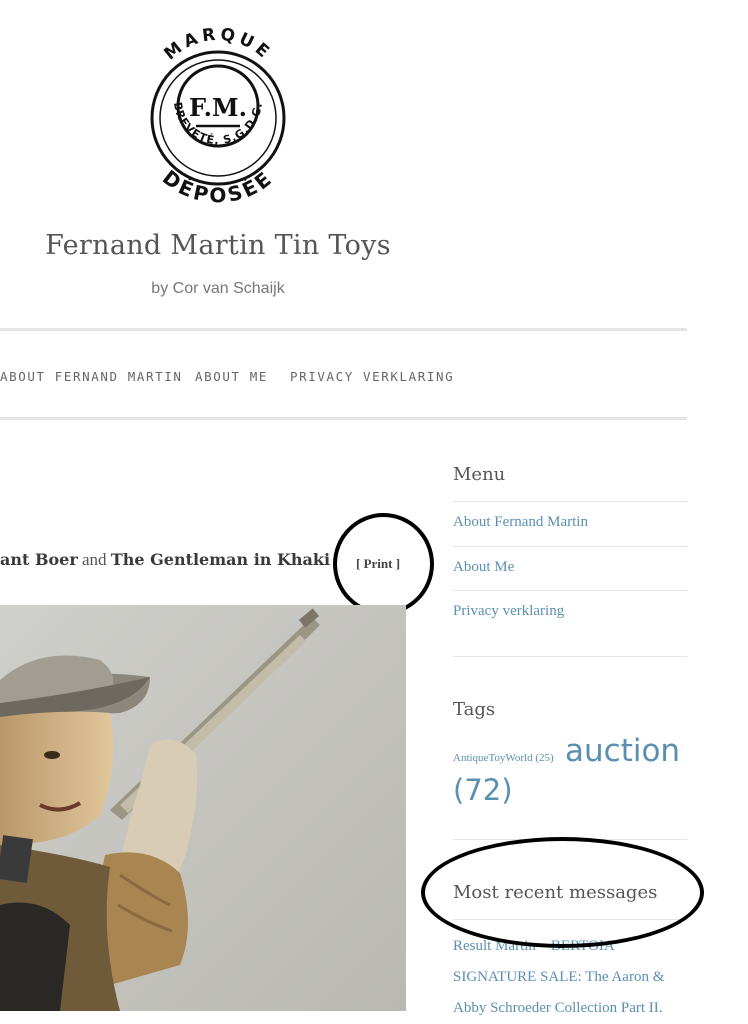 This screenshot has height=1024, width=748. I want to click on sidebar-link-privacy: Privacy verklaring, so click(508, 611).